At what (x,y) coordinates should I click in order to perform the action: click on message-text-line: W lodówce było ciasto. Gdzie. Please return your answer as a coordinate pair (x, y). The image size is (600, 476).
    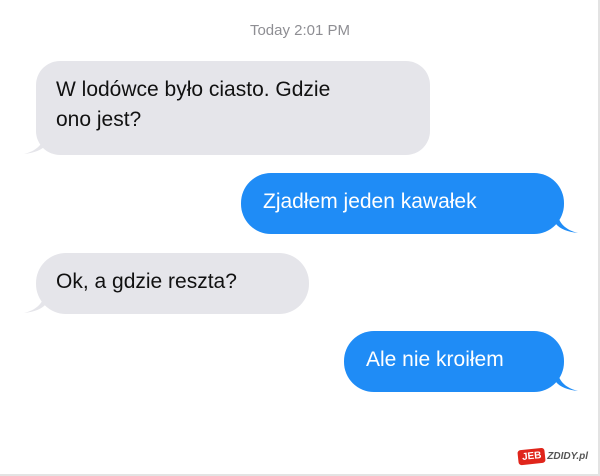
    Looking at the image, I should click on (193, 89).